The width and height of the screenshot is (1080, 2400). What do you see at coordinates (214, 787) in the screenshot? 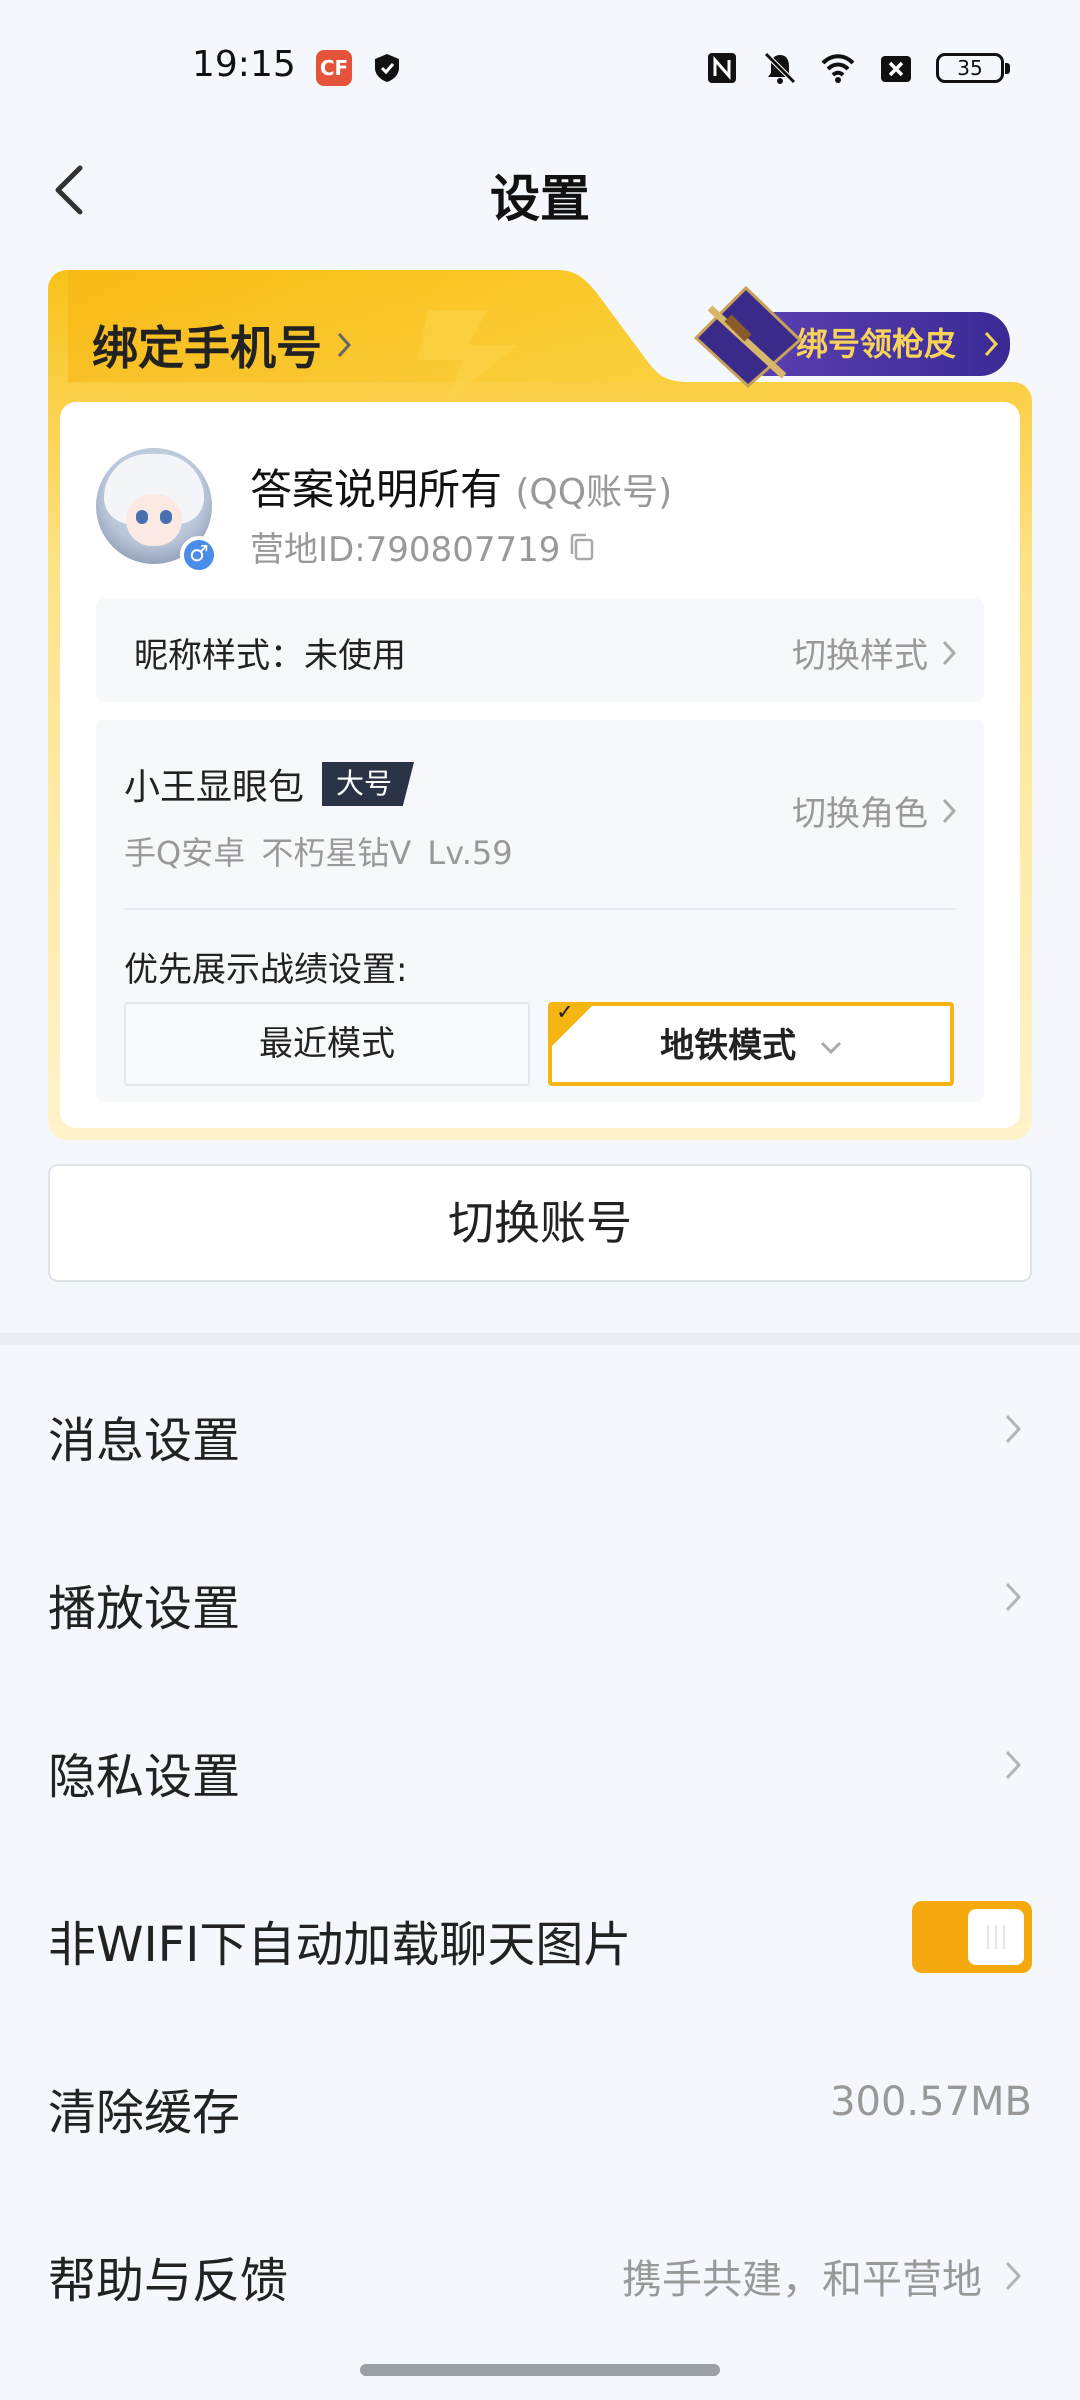
I see `role-name: 小王显眼包` at bounding box center [214, 787].